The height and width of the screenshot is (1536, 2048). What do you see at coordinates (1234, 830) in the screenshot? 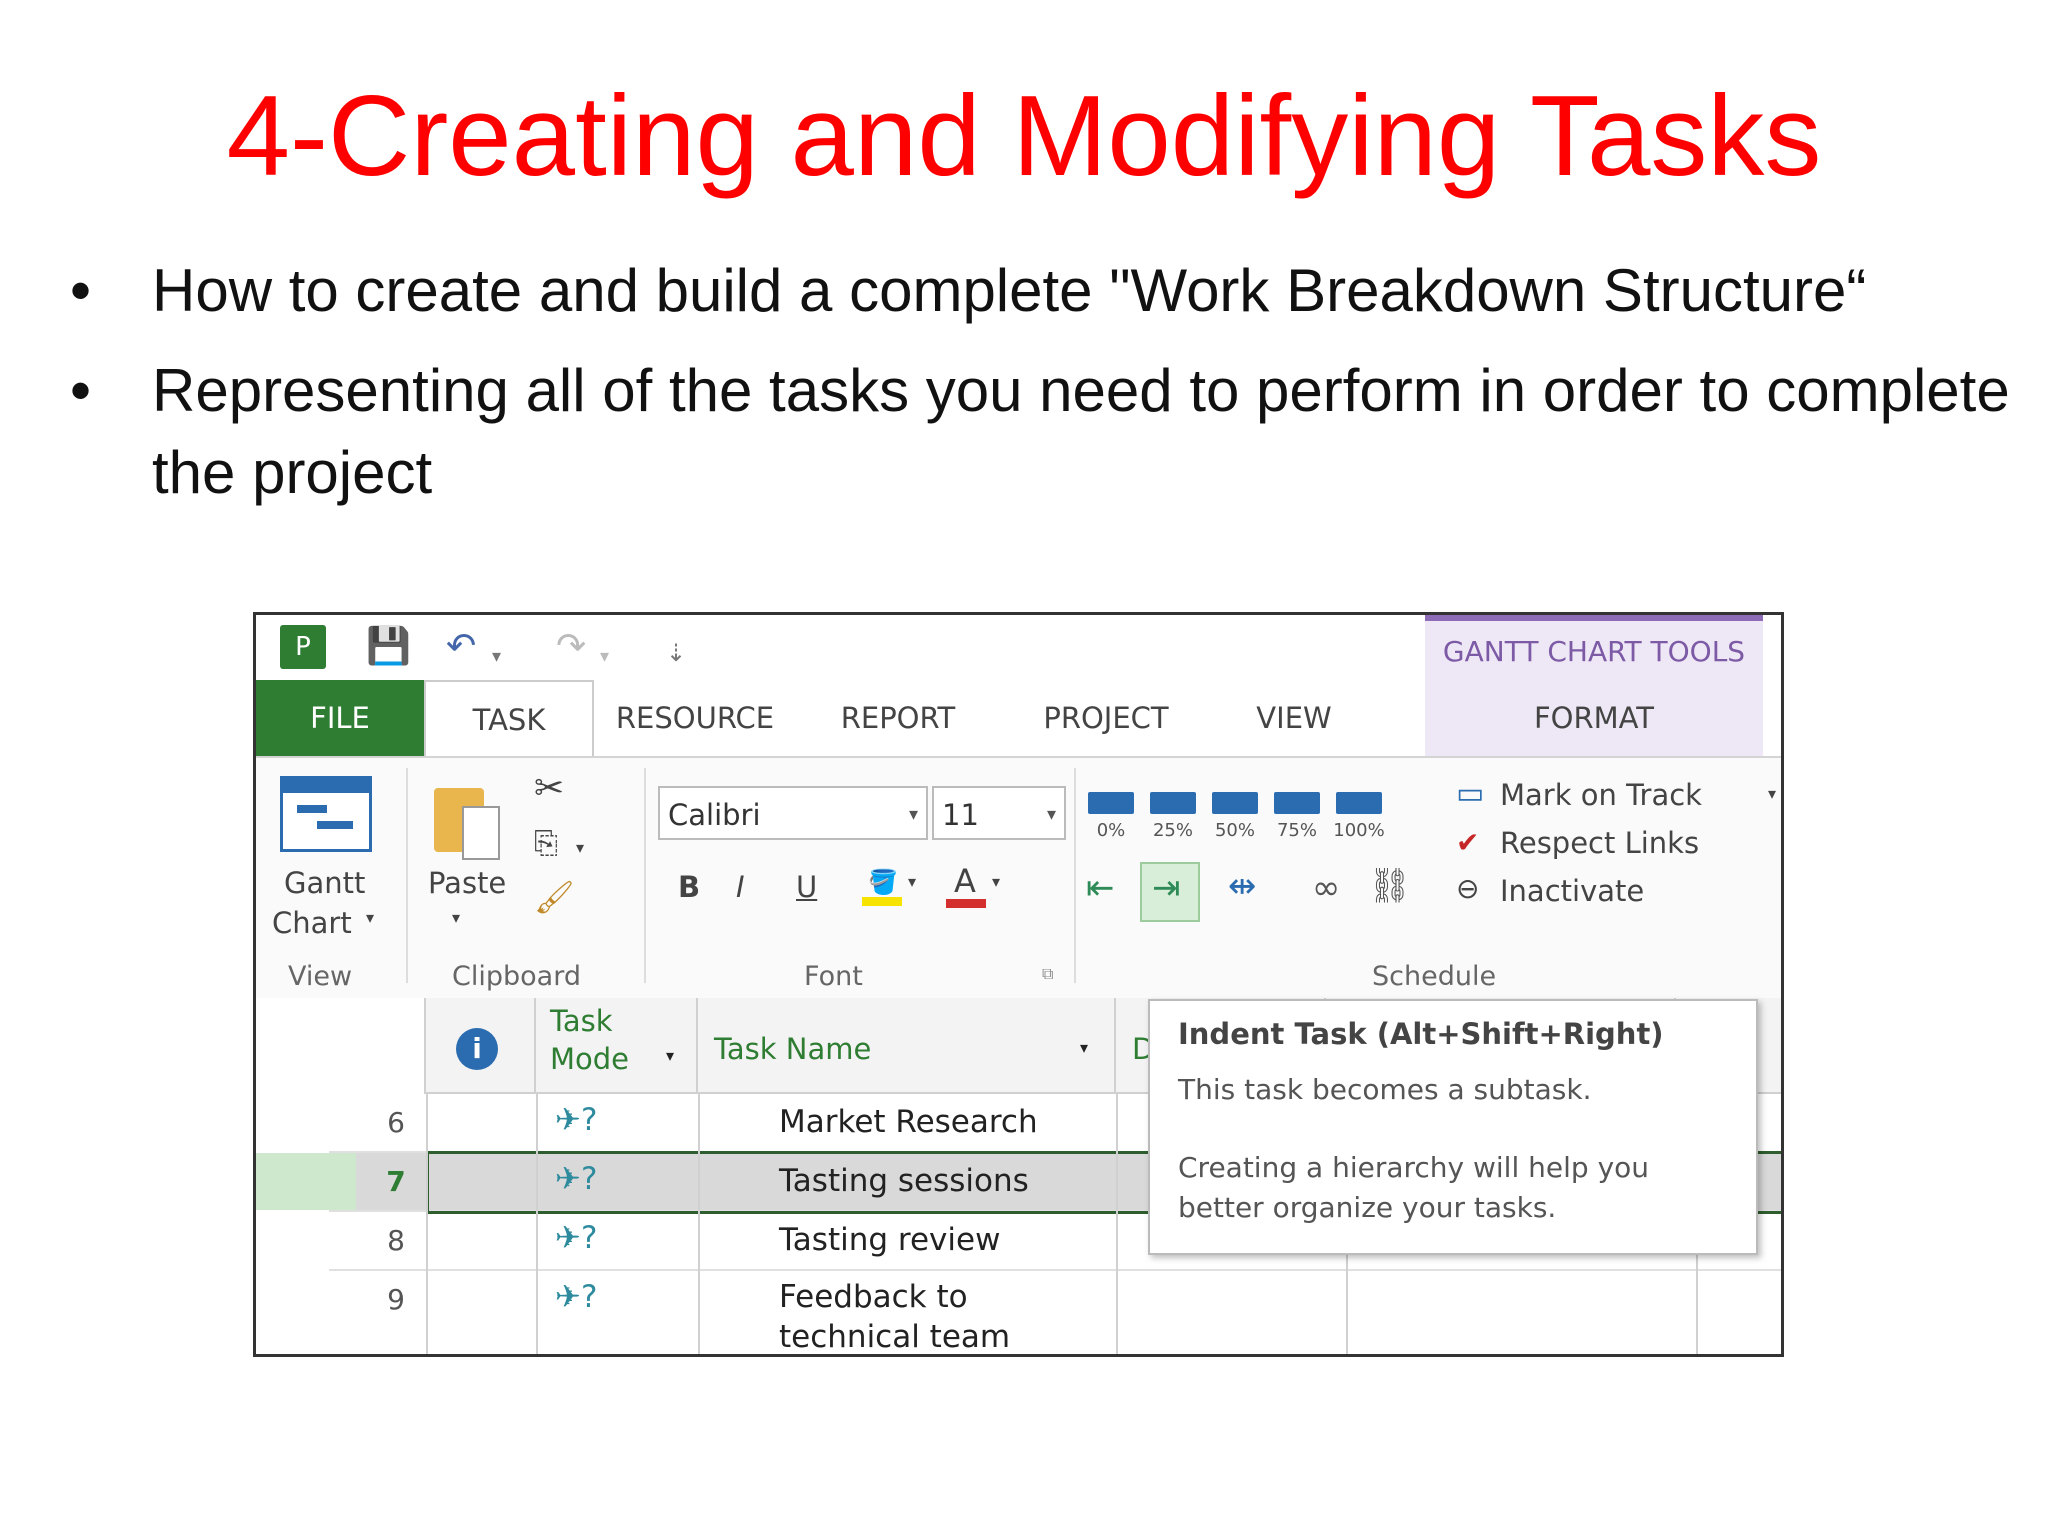
I see `percent-50-label: 50%` at bounding box center [1234, 830].